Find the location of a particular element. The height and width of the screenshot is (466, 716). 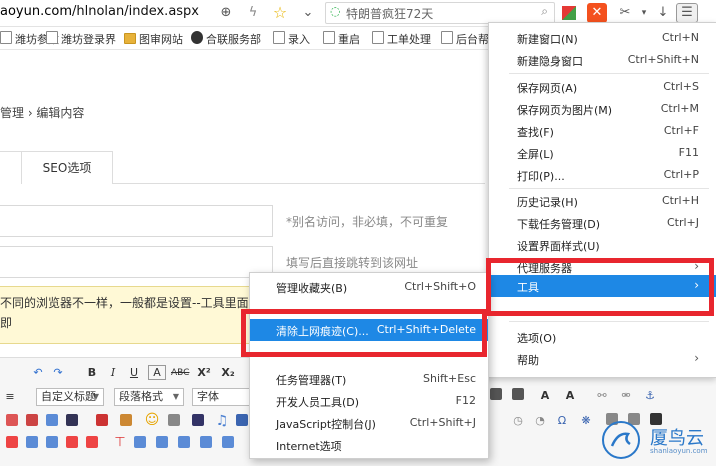

bookmark-item: 合联服务部 is located at coordinates (226, 39).